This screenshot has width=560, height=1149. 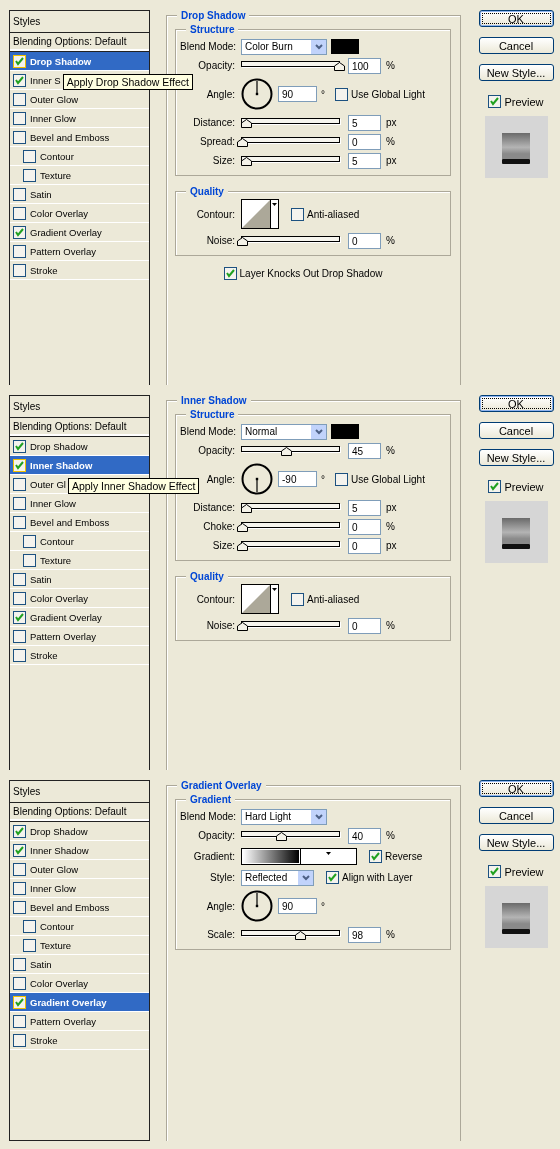 What do you see at coordinates (364, 160) in the screenshot?
I see `value-field: 5` at bounding box center [364, 160].